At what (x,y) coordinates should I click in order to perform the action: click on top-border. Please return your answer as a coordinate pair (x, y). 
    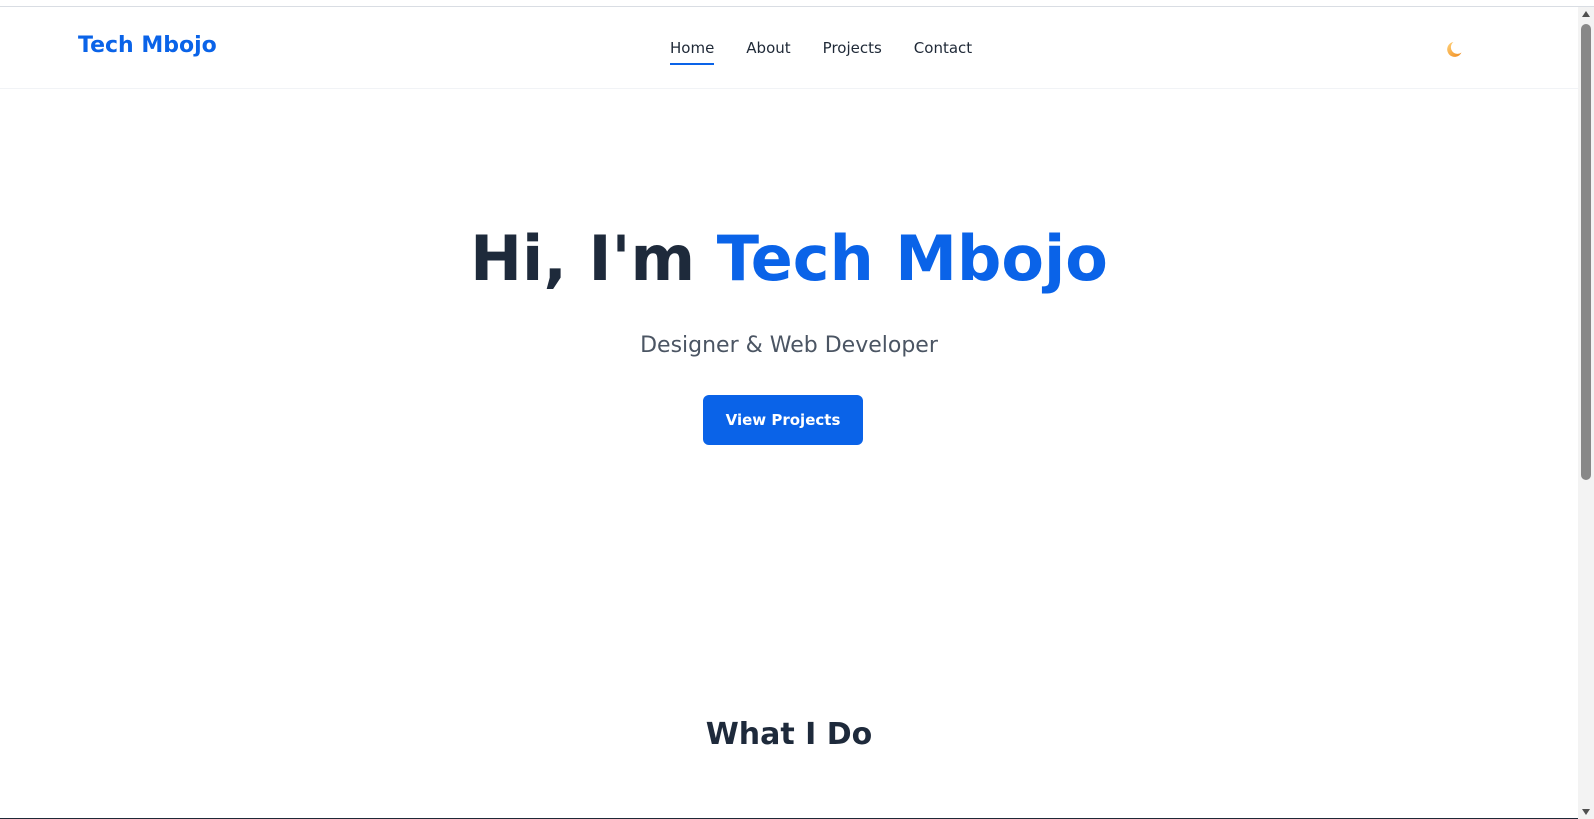
    Looking at the image, I should click on (797, 3).